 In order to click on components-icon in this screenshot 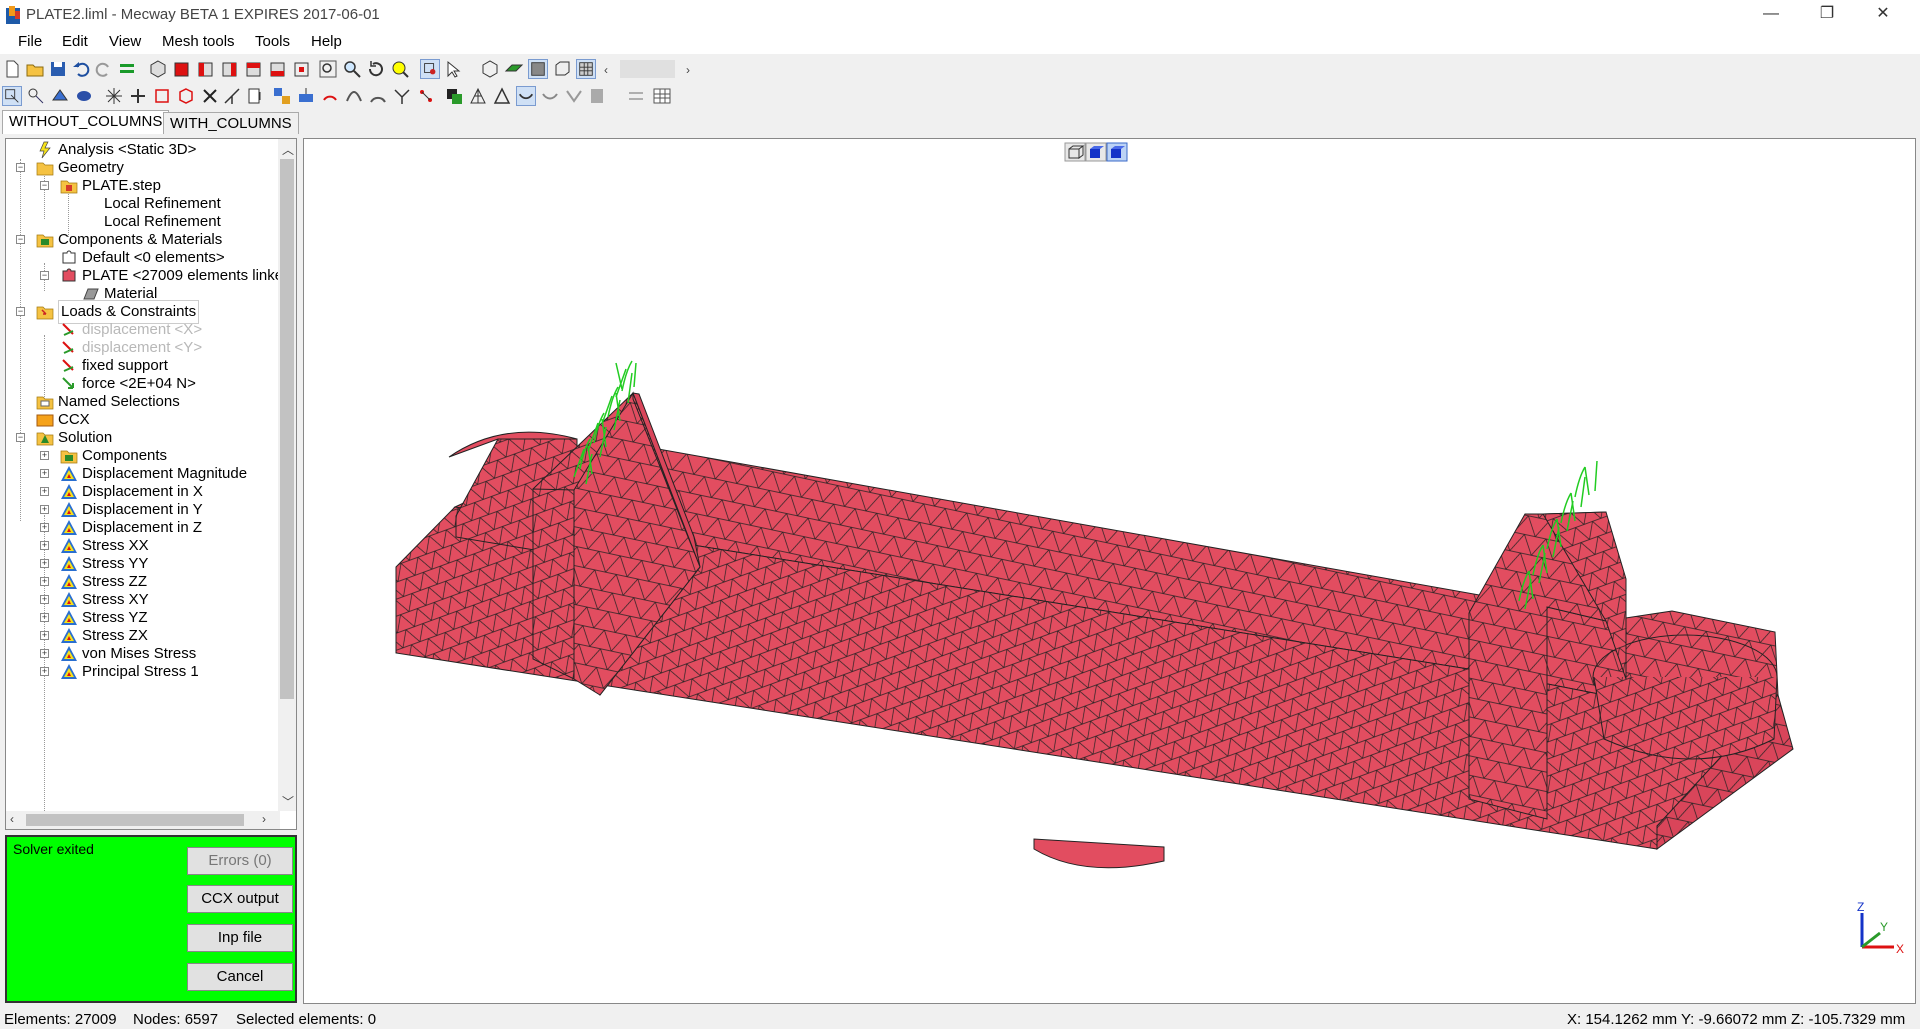, I will do `click(282, 96)`.